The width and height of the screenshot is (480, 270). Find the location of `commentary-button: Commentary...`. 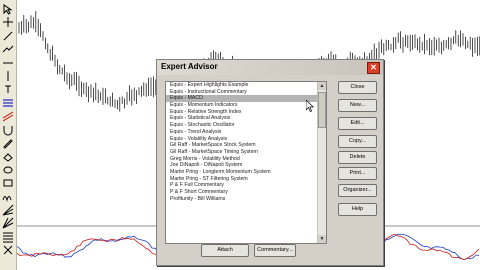

commentary-button: Commentary... is located at coordinates (275, 250).